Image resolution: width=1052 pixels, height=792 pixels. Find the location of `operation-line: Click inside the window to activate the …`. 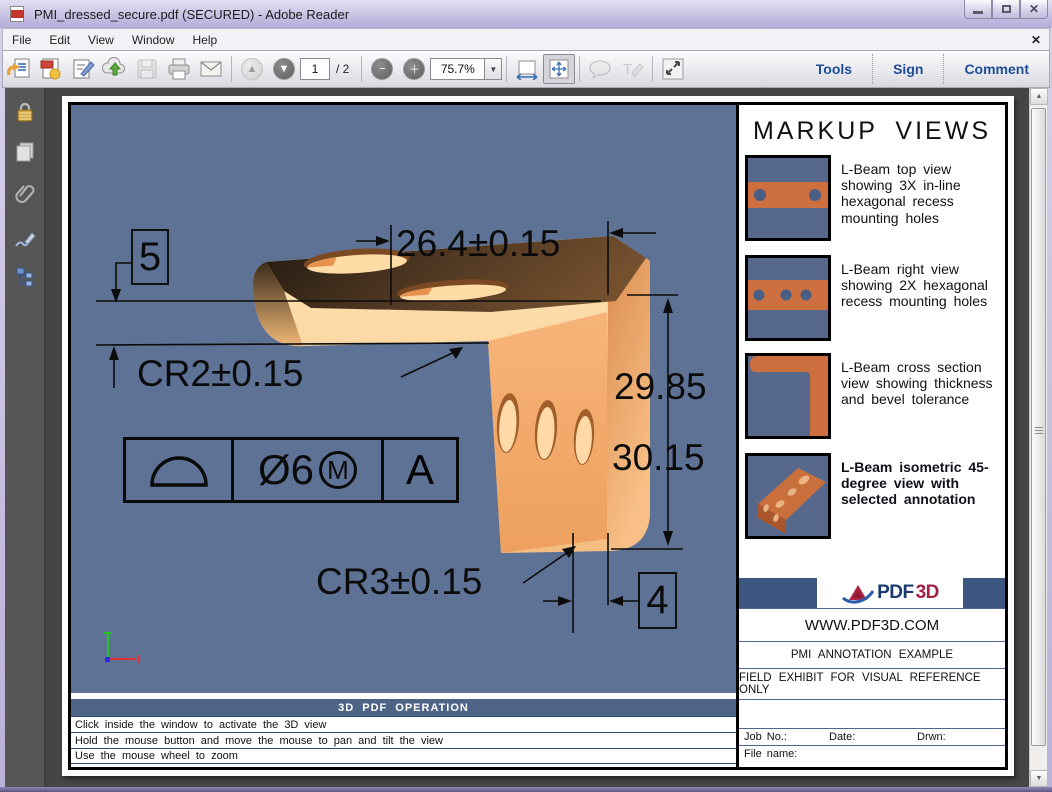

operation-line: Click inside the window to activate the … is located at coordinates (403, 724).